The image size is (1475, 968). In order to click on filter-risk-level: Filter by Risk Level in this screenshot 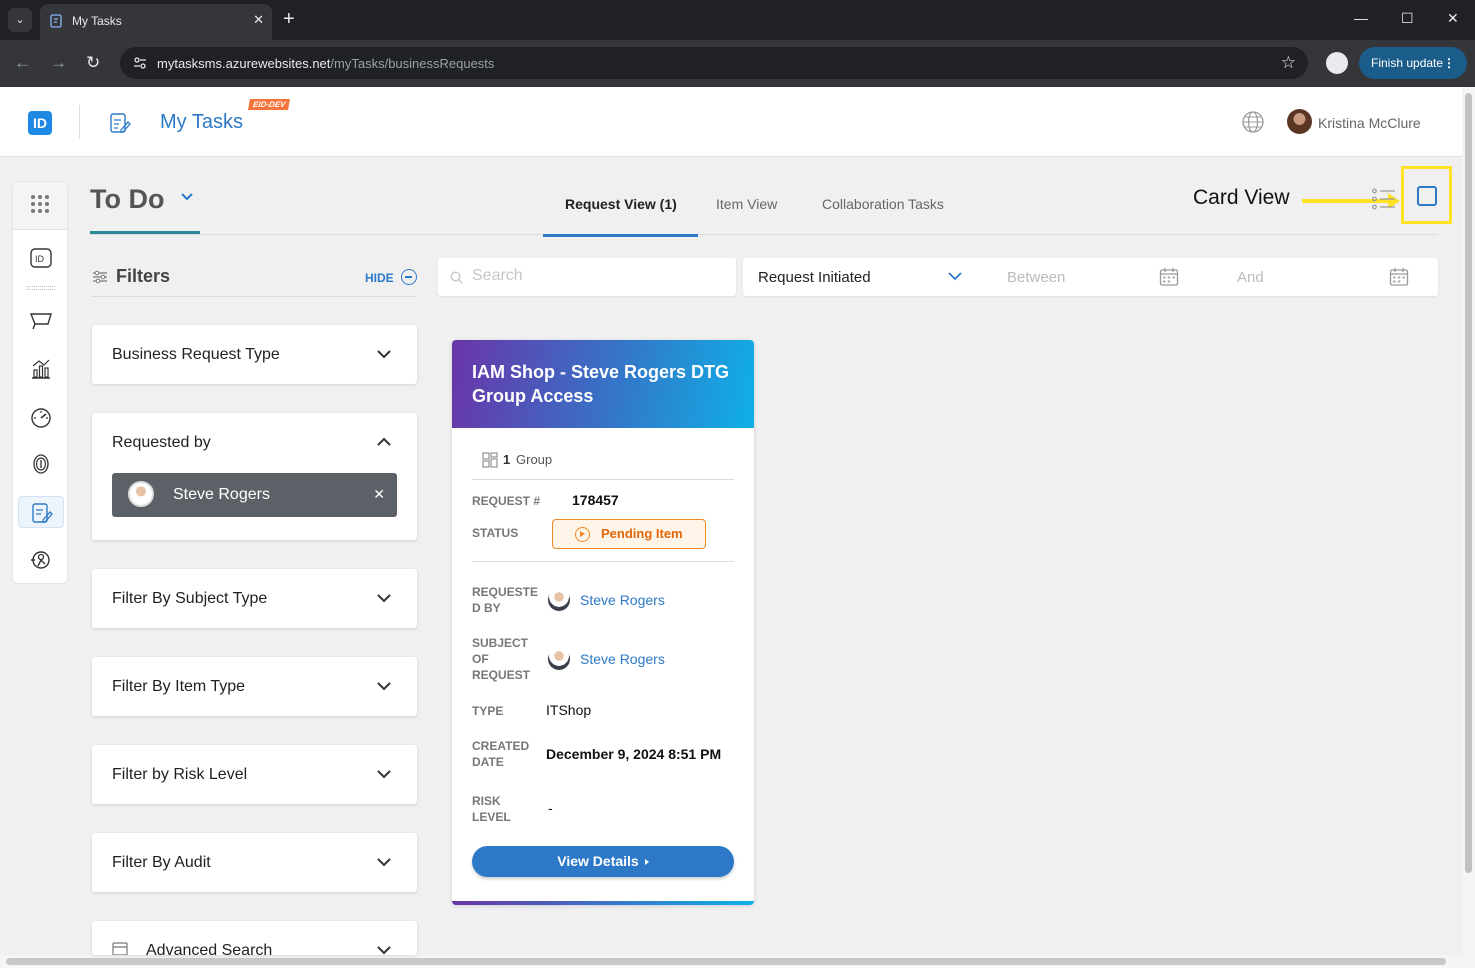, I will do `click(254, 774)`.